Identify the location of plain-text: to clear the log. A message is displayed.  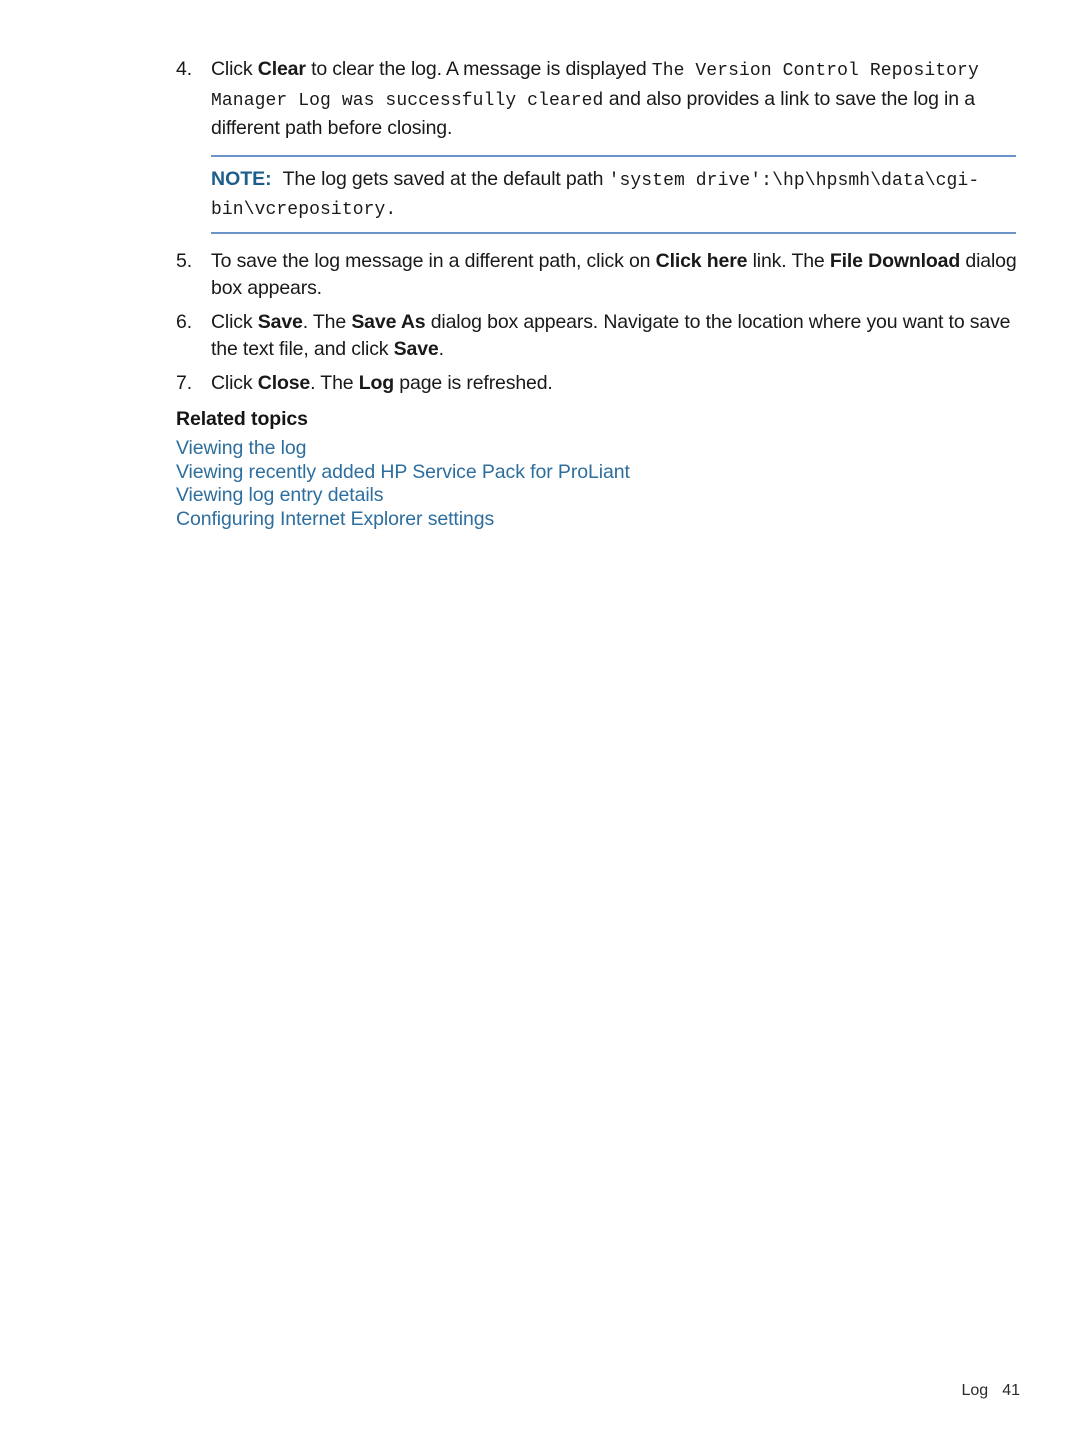
(478, 69).